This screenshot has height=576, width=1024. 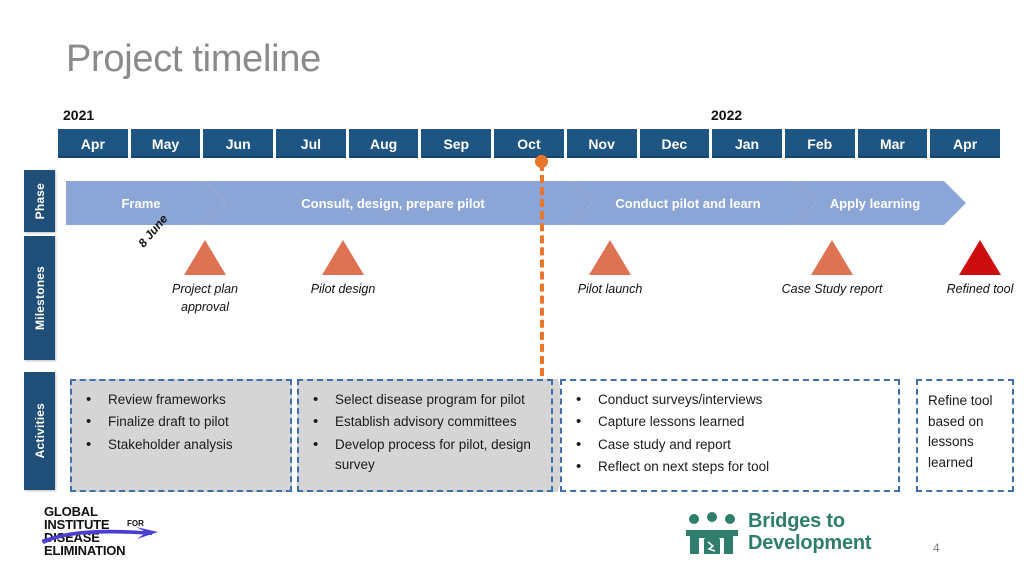 What do you see at coordinates (688, 203) in the screenshot?
I see `phase-conduct-label: Conduct pilot and learn` at bounding box center [688, 203].